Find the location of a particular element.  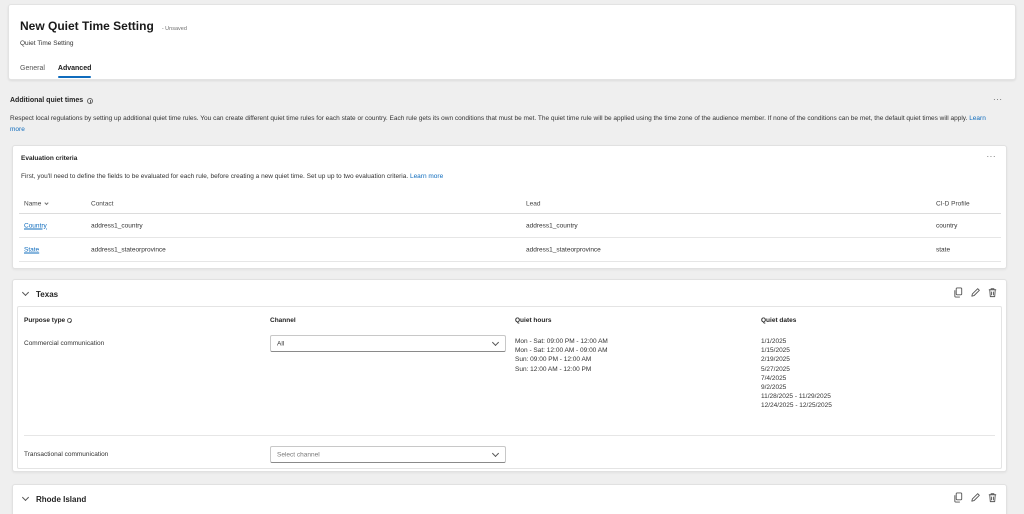

quiet-date-item: 5/27/2025 is located at coordinates (775, 369).